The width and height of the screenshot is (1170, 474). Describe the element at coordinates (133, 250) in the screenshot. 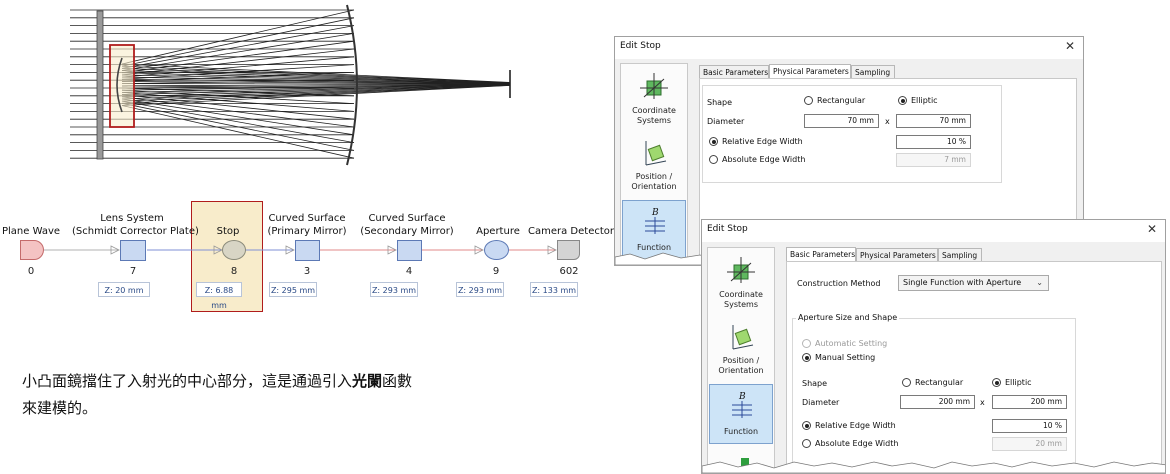

I see `lens-system-icon` at that location.